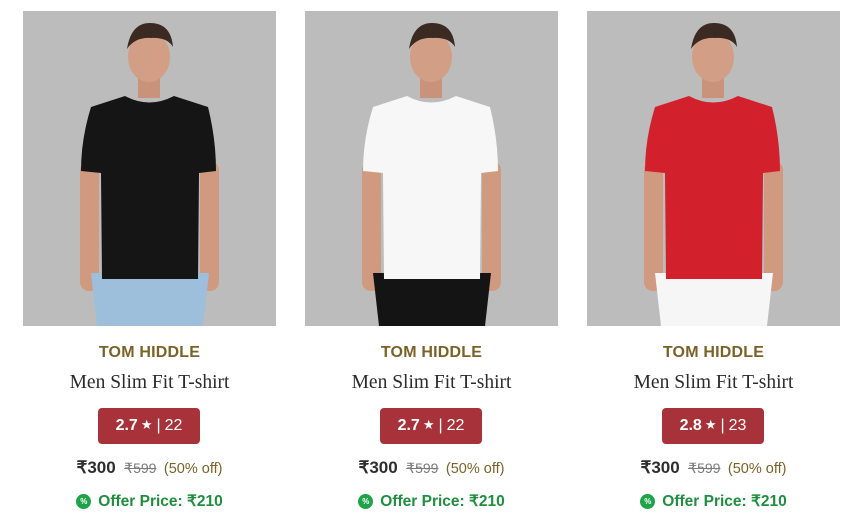  Describe the element at coordinates (737, 425) in the screenshot. I see `review-count: 23` at that location.